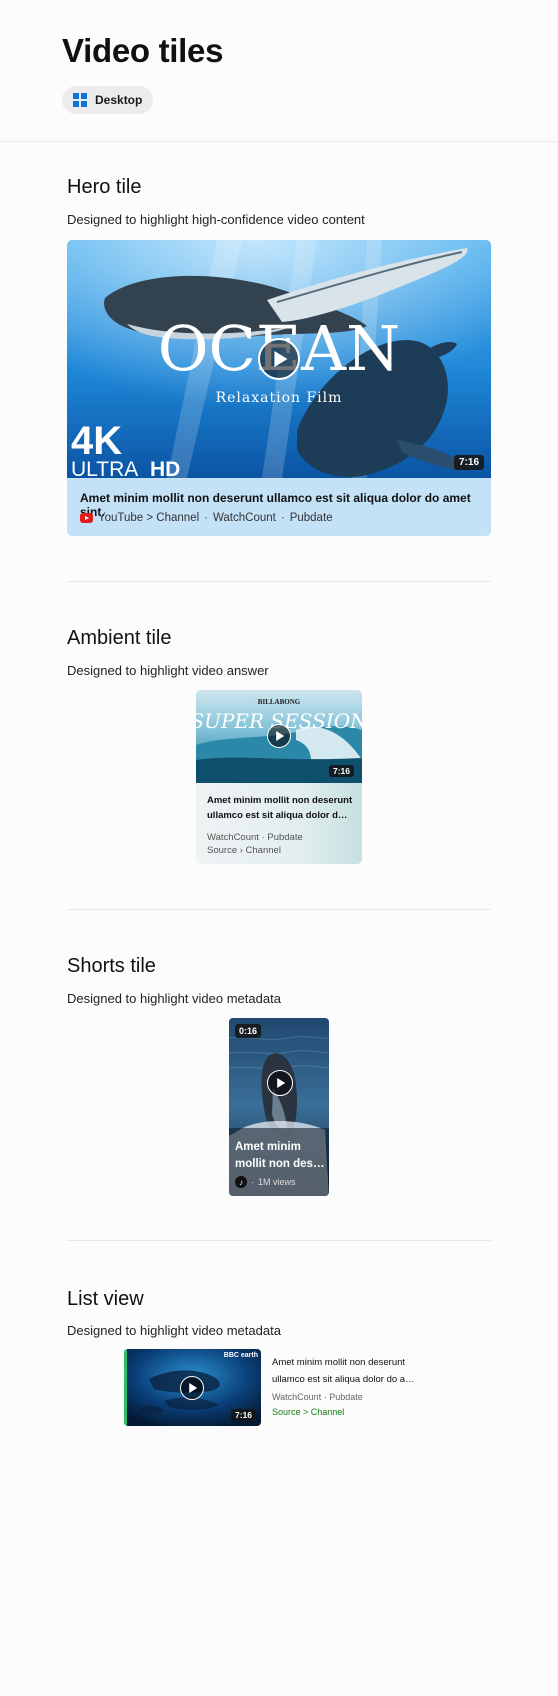 Image resolution: width=558 pixels, height=1696 pixels. Describe the element at coordinates (342, 771) in the screenshot. I see `ambient-duration: 7:16` at that location.